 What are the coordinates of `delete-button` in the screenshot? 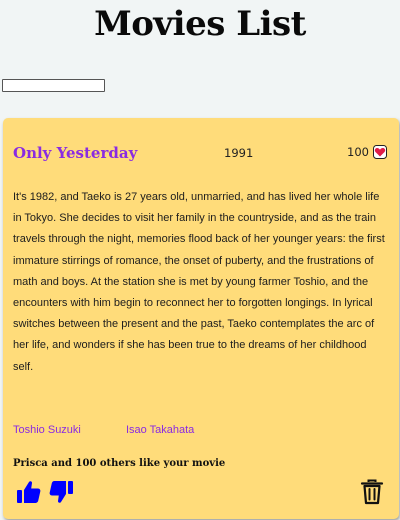 It's located at (372, 492).